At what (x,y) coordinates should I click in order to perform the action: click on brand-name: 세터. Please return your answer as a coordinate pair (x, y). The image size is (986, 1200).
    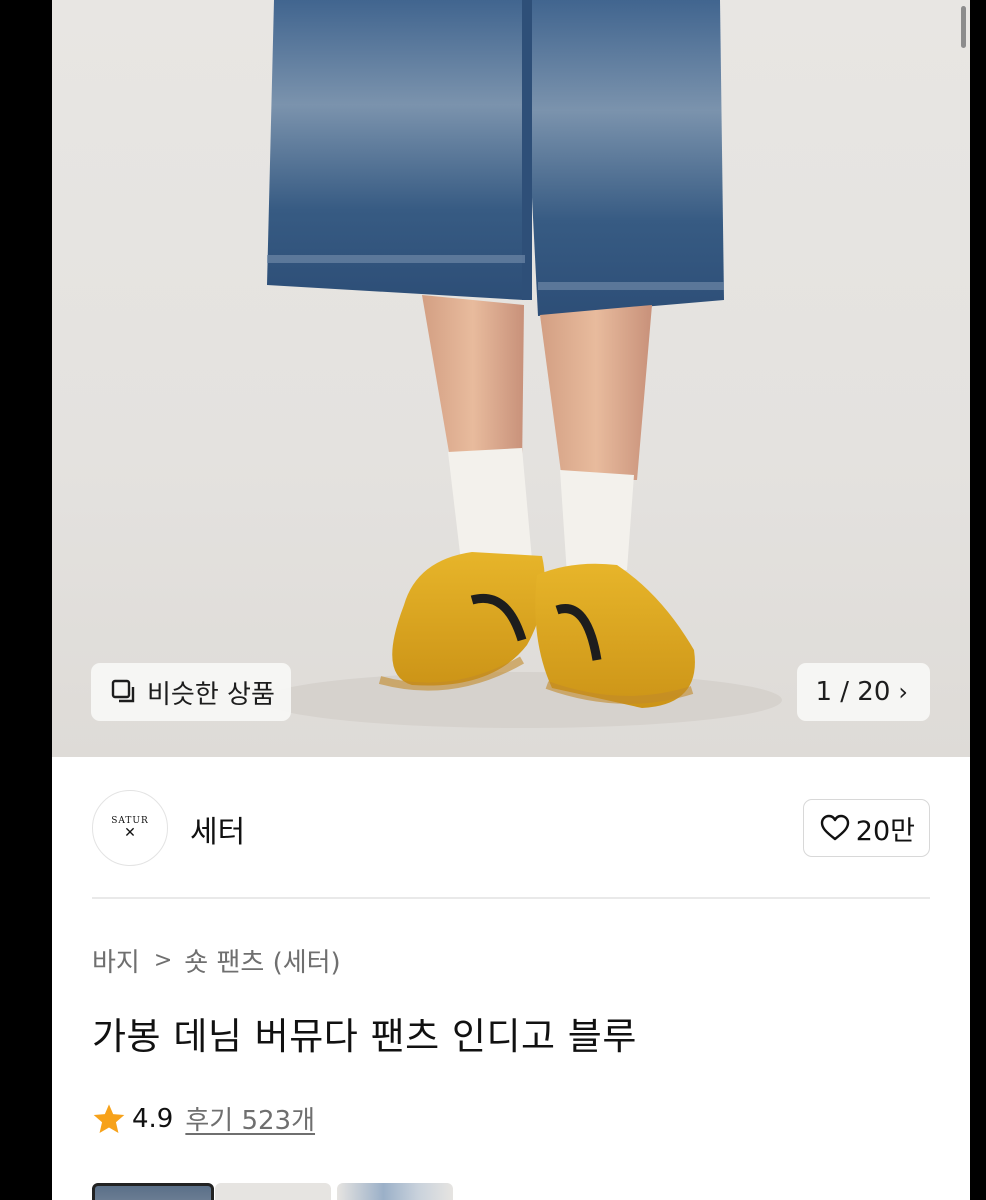
    Looking at the image, I should click on (217, 829).